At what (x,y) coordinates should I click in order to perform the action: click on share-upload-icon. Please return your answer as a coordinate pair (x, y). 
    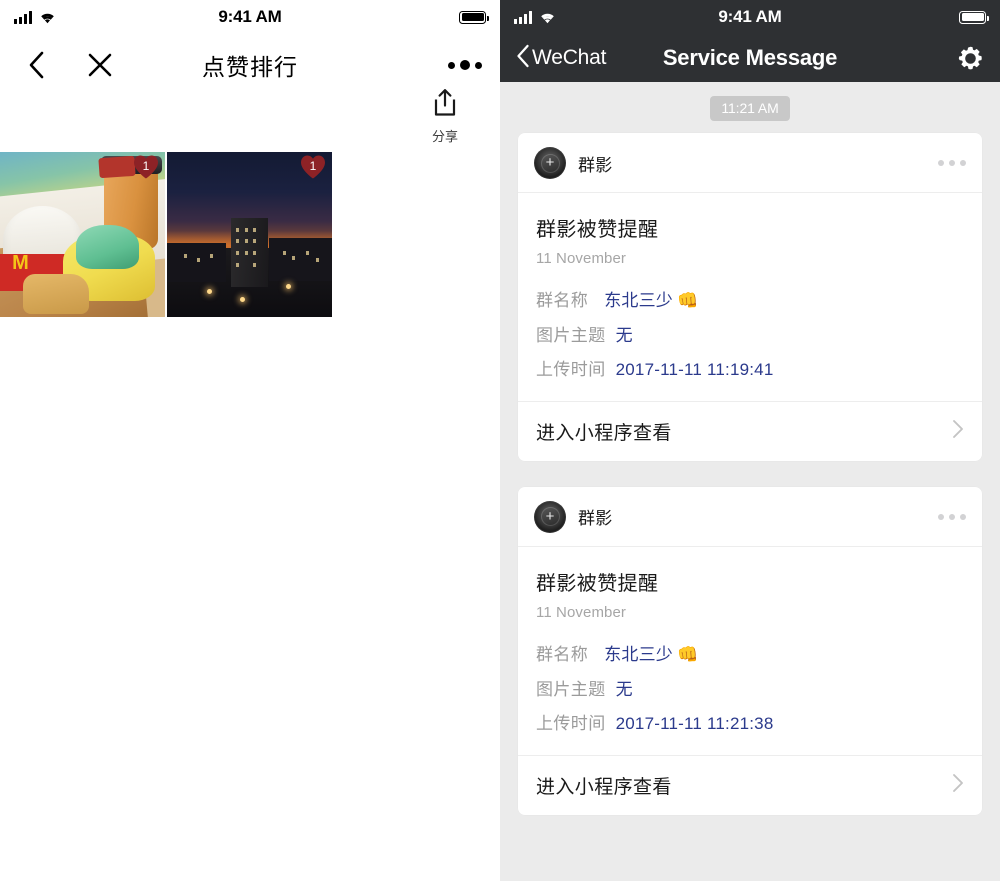
    Looking at the image, I should click on (445, 105).